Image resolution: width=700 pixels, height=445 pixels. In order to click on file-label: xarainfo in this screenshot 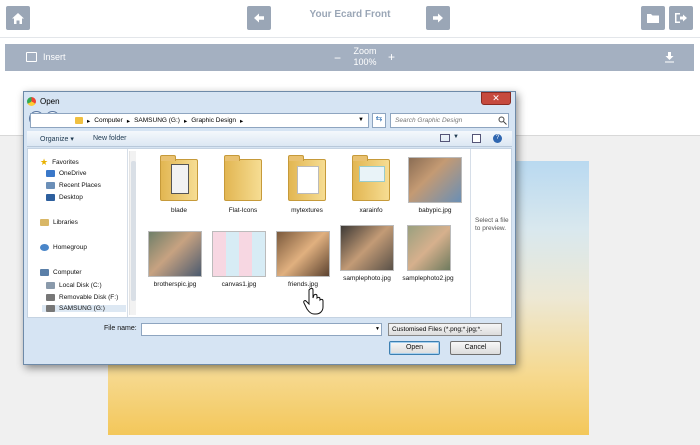, I will do `click(371, 210)`.